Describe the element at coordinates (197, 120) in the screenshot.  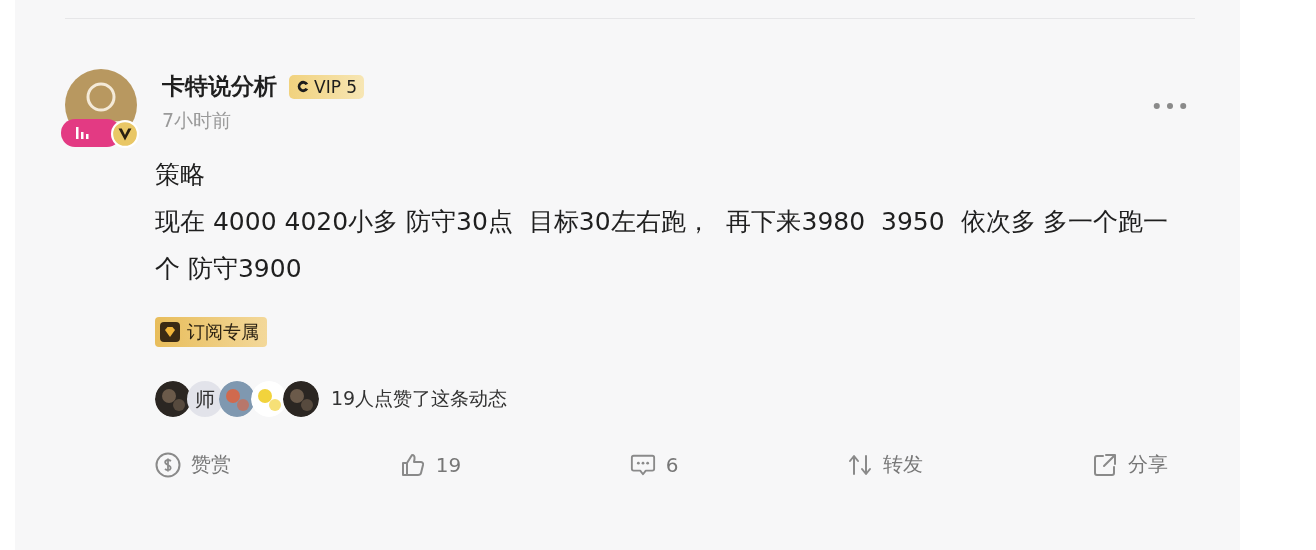
I see `post-time: 7小时前` at that location.